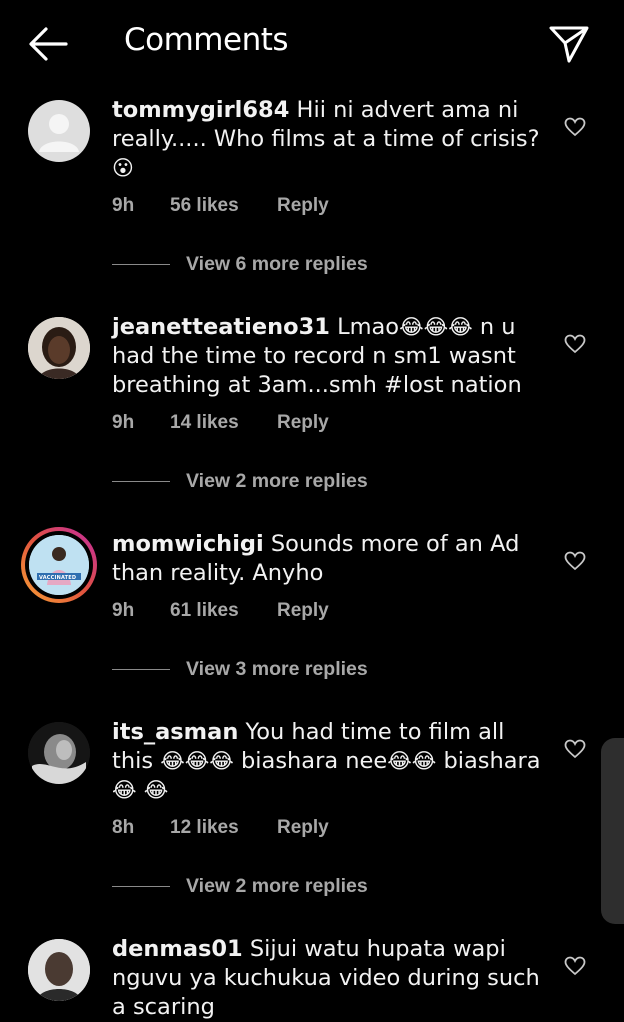  I want to click on comment-meta: 8h 12 likes Reply, so click(220, 828).